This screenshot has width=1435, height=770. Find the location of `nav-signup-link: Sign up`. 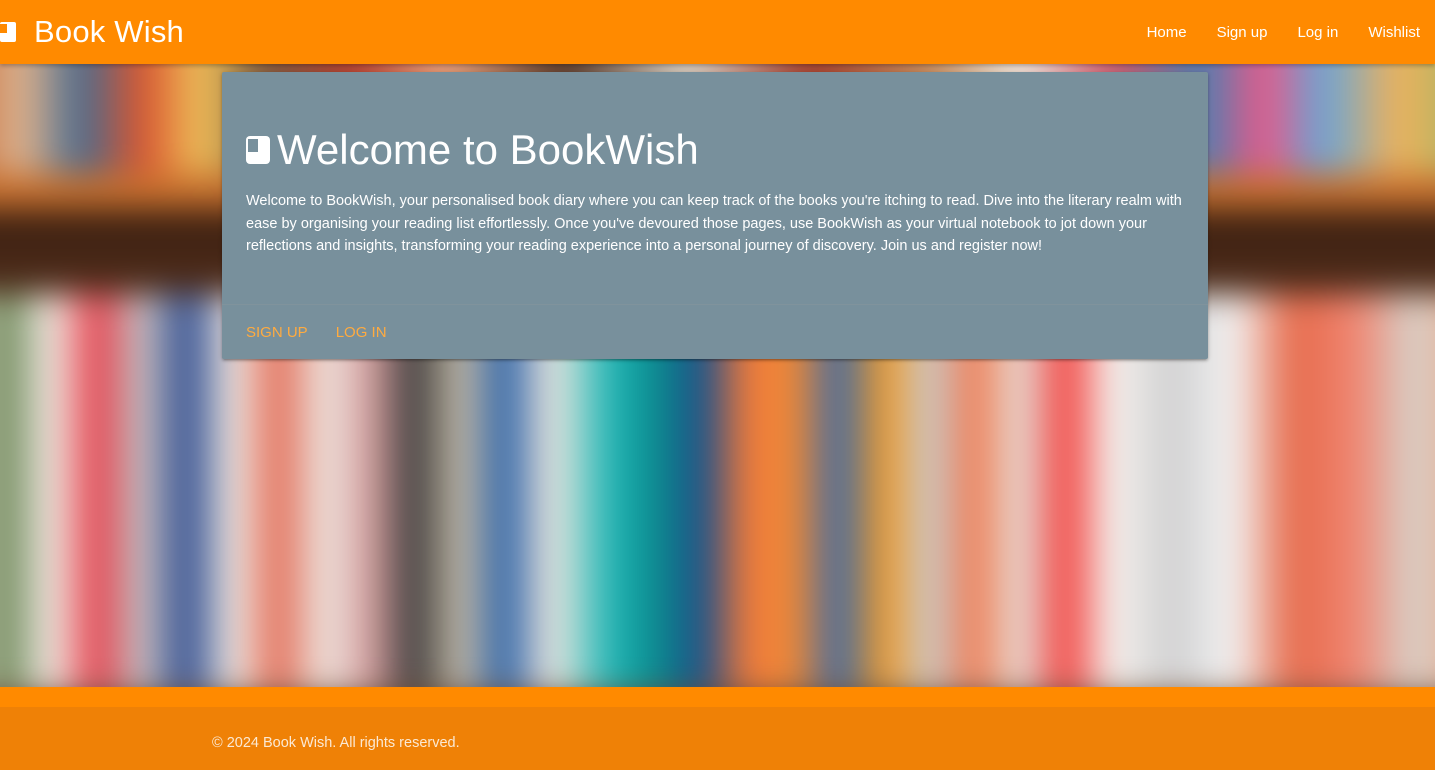

nav-signup-link: Sign up is located at coordinates (1242, 32).